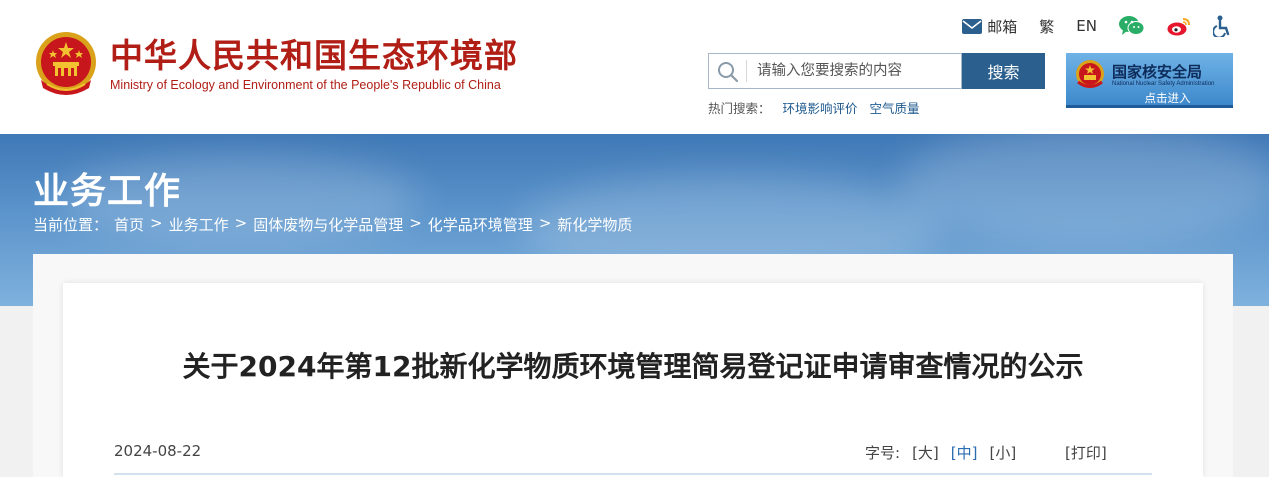  What do you see at coordinates (328, 224) in the screenshot?
I see `breadcrumb-item-solid-waste: 固体废物与化学品管理` at bounding box center [328, 224].